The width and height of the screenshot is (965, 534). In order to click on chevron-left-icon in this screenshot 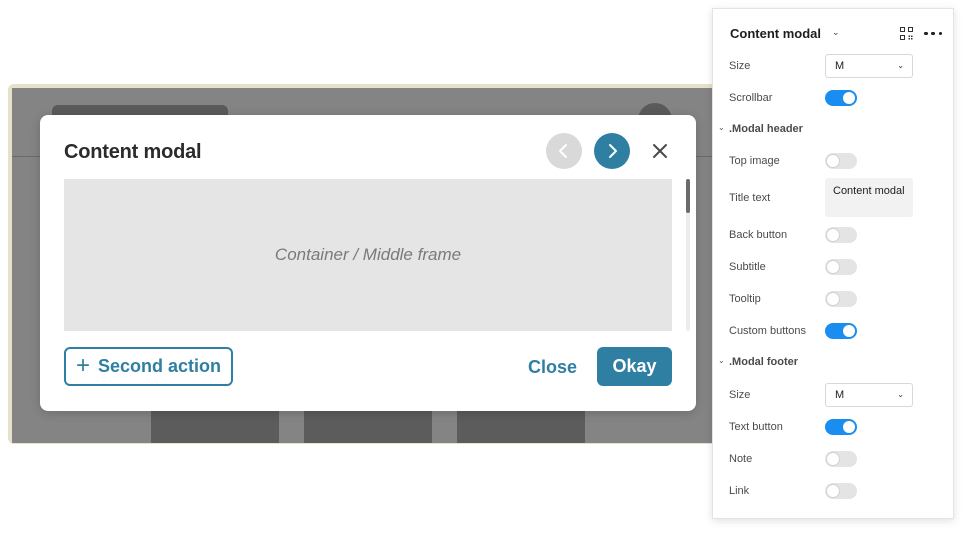, I will do `click(563, 151)`.